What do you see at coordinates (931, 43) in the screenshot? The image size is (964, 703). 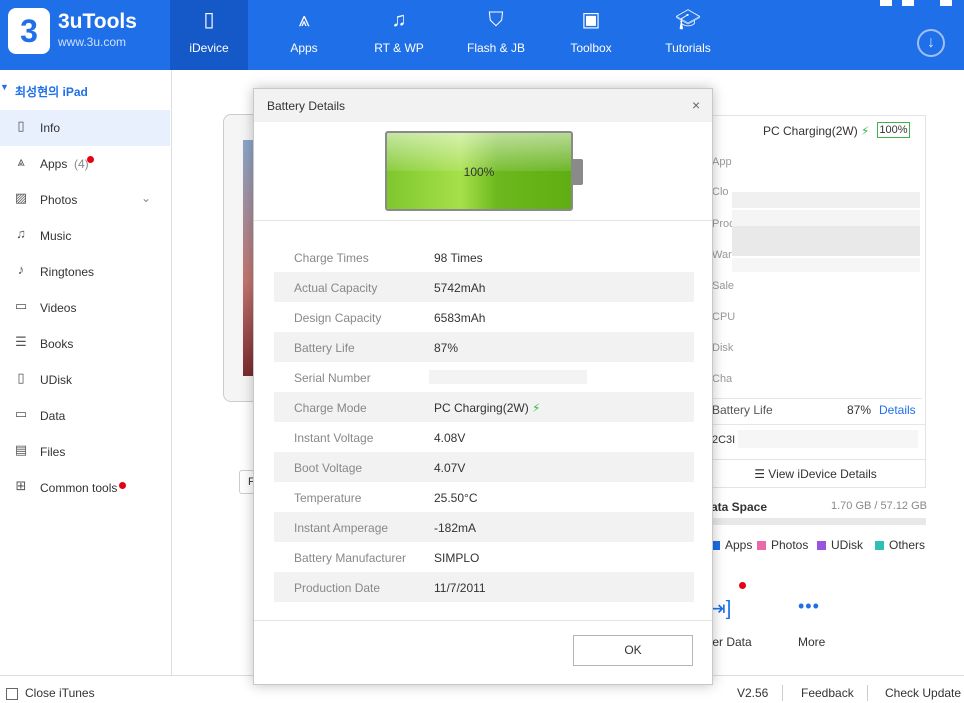 I see `download-icon: ↓` at bounding box center [931, 43].